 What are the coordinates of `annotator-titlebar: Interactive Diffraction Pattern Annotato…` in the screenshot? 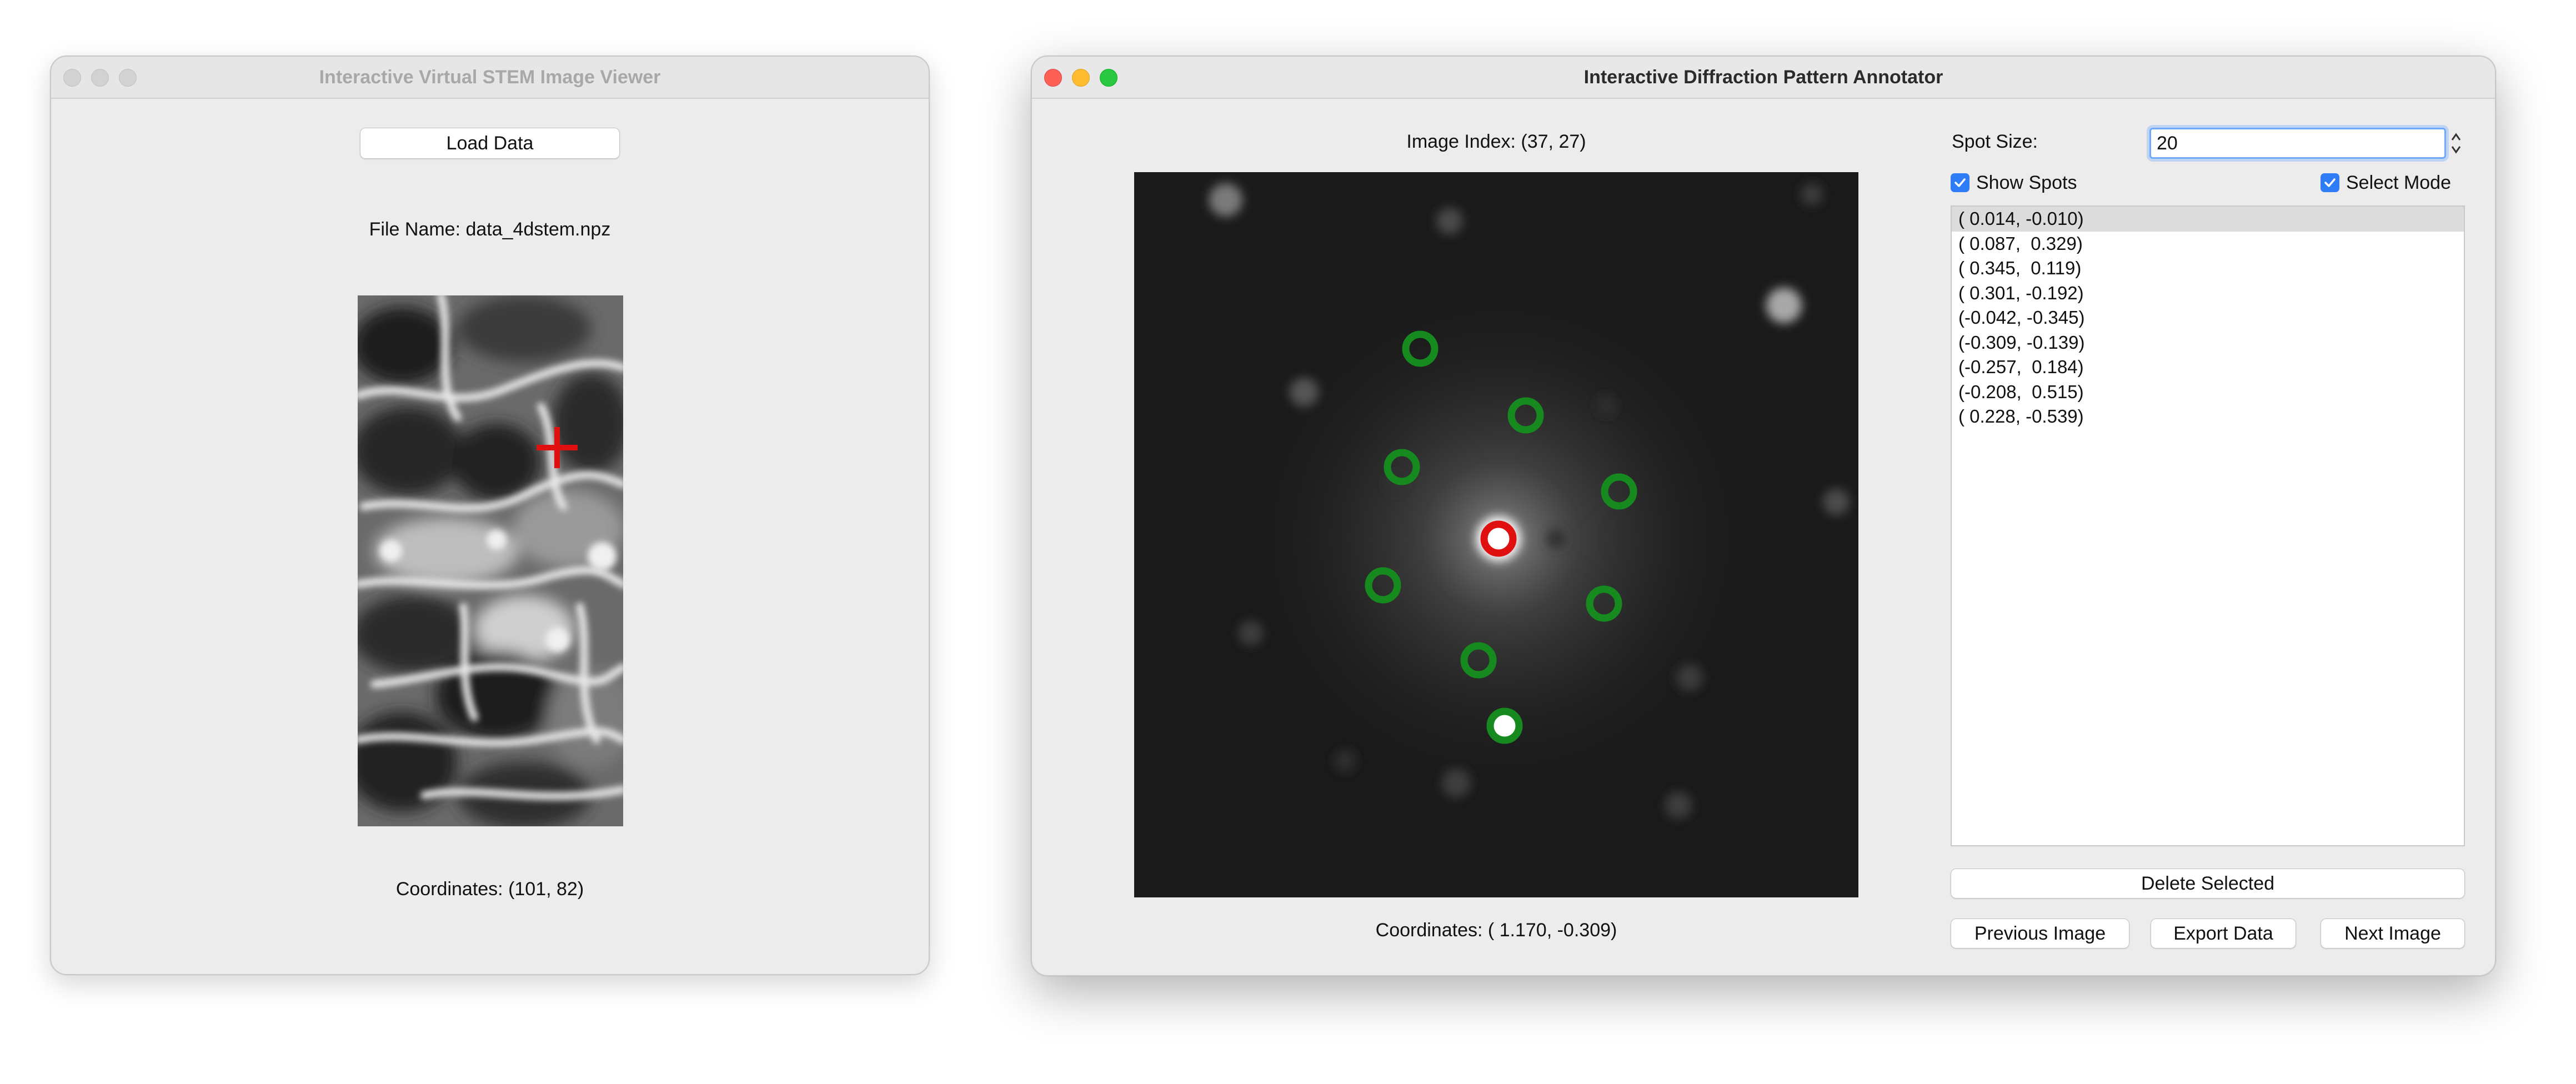 It's located at (1763, 78).